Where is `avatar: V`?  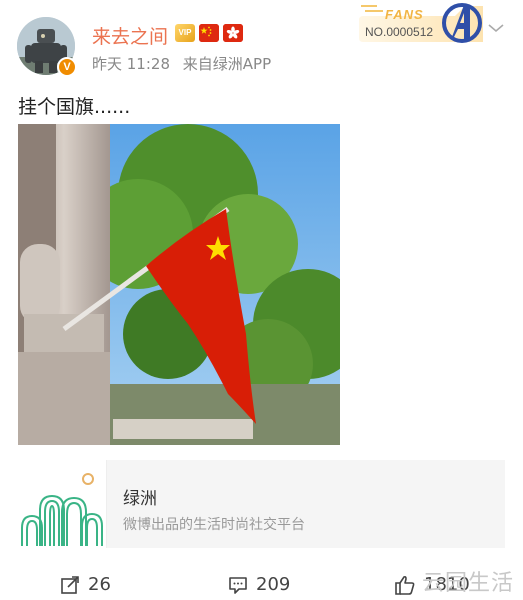 avatar: V is located at coordinates (47, 47).